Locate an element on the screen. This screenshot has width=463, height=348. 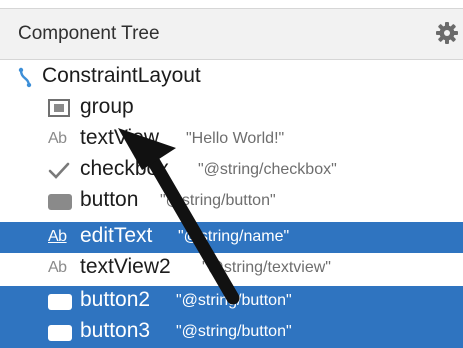
tree-item-name: editText is located at coordinates (116, 235).